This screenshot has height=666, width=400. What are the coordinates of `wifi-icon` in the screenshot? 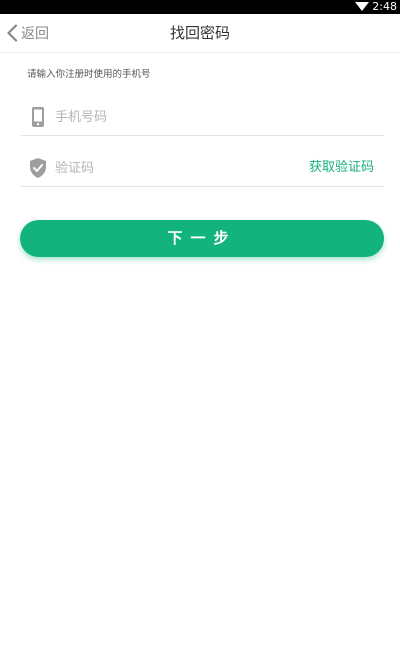 It's located at (362, 6).